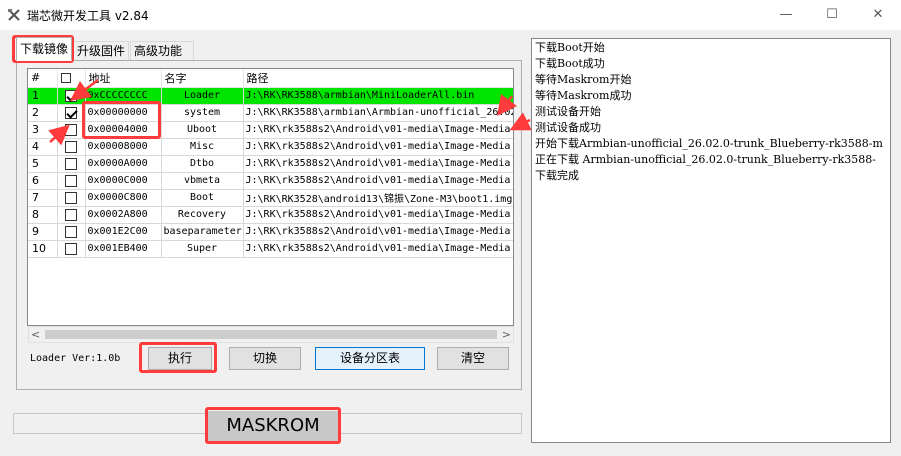 The height and width of the screenshot is (456, 901). What do you see at coordinates (44, 49) in the screenshot?
I see `tab-download-image: 下载镜像` at bounding box center [44, 49].